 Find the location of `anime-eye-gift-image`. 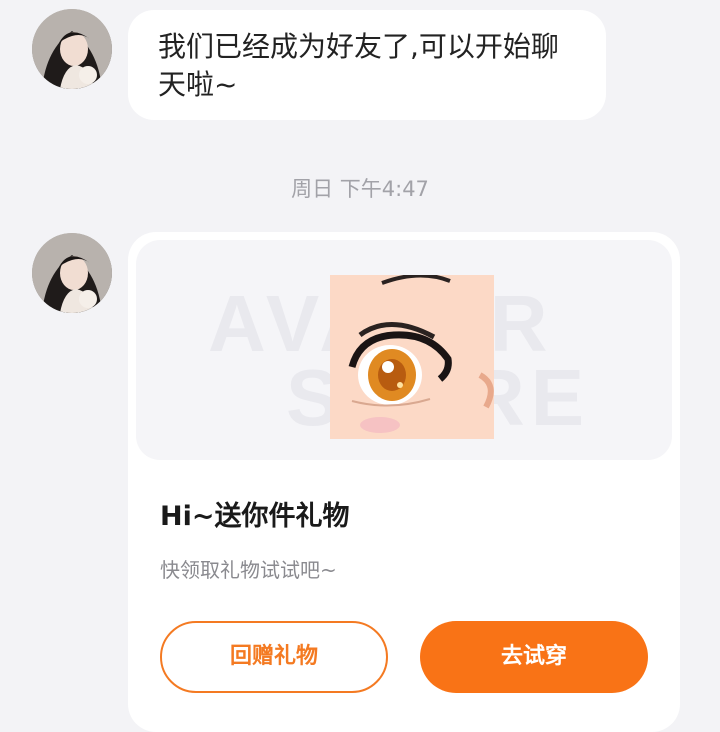

anime-eye-gift-image is located at coordinates (412, 357).